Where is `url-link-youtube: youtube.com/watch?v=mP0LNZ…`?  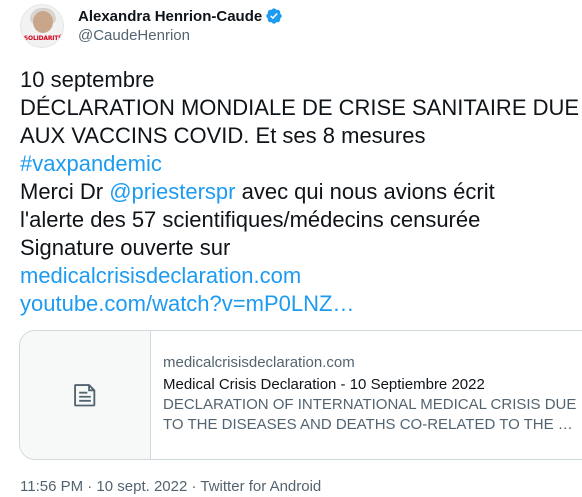
url-link-youtube: youtube.com/watch?v=mP0LNZ… is located at coordinates (187, 303).